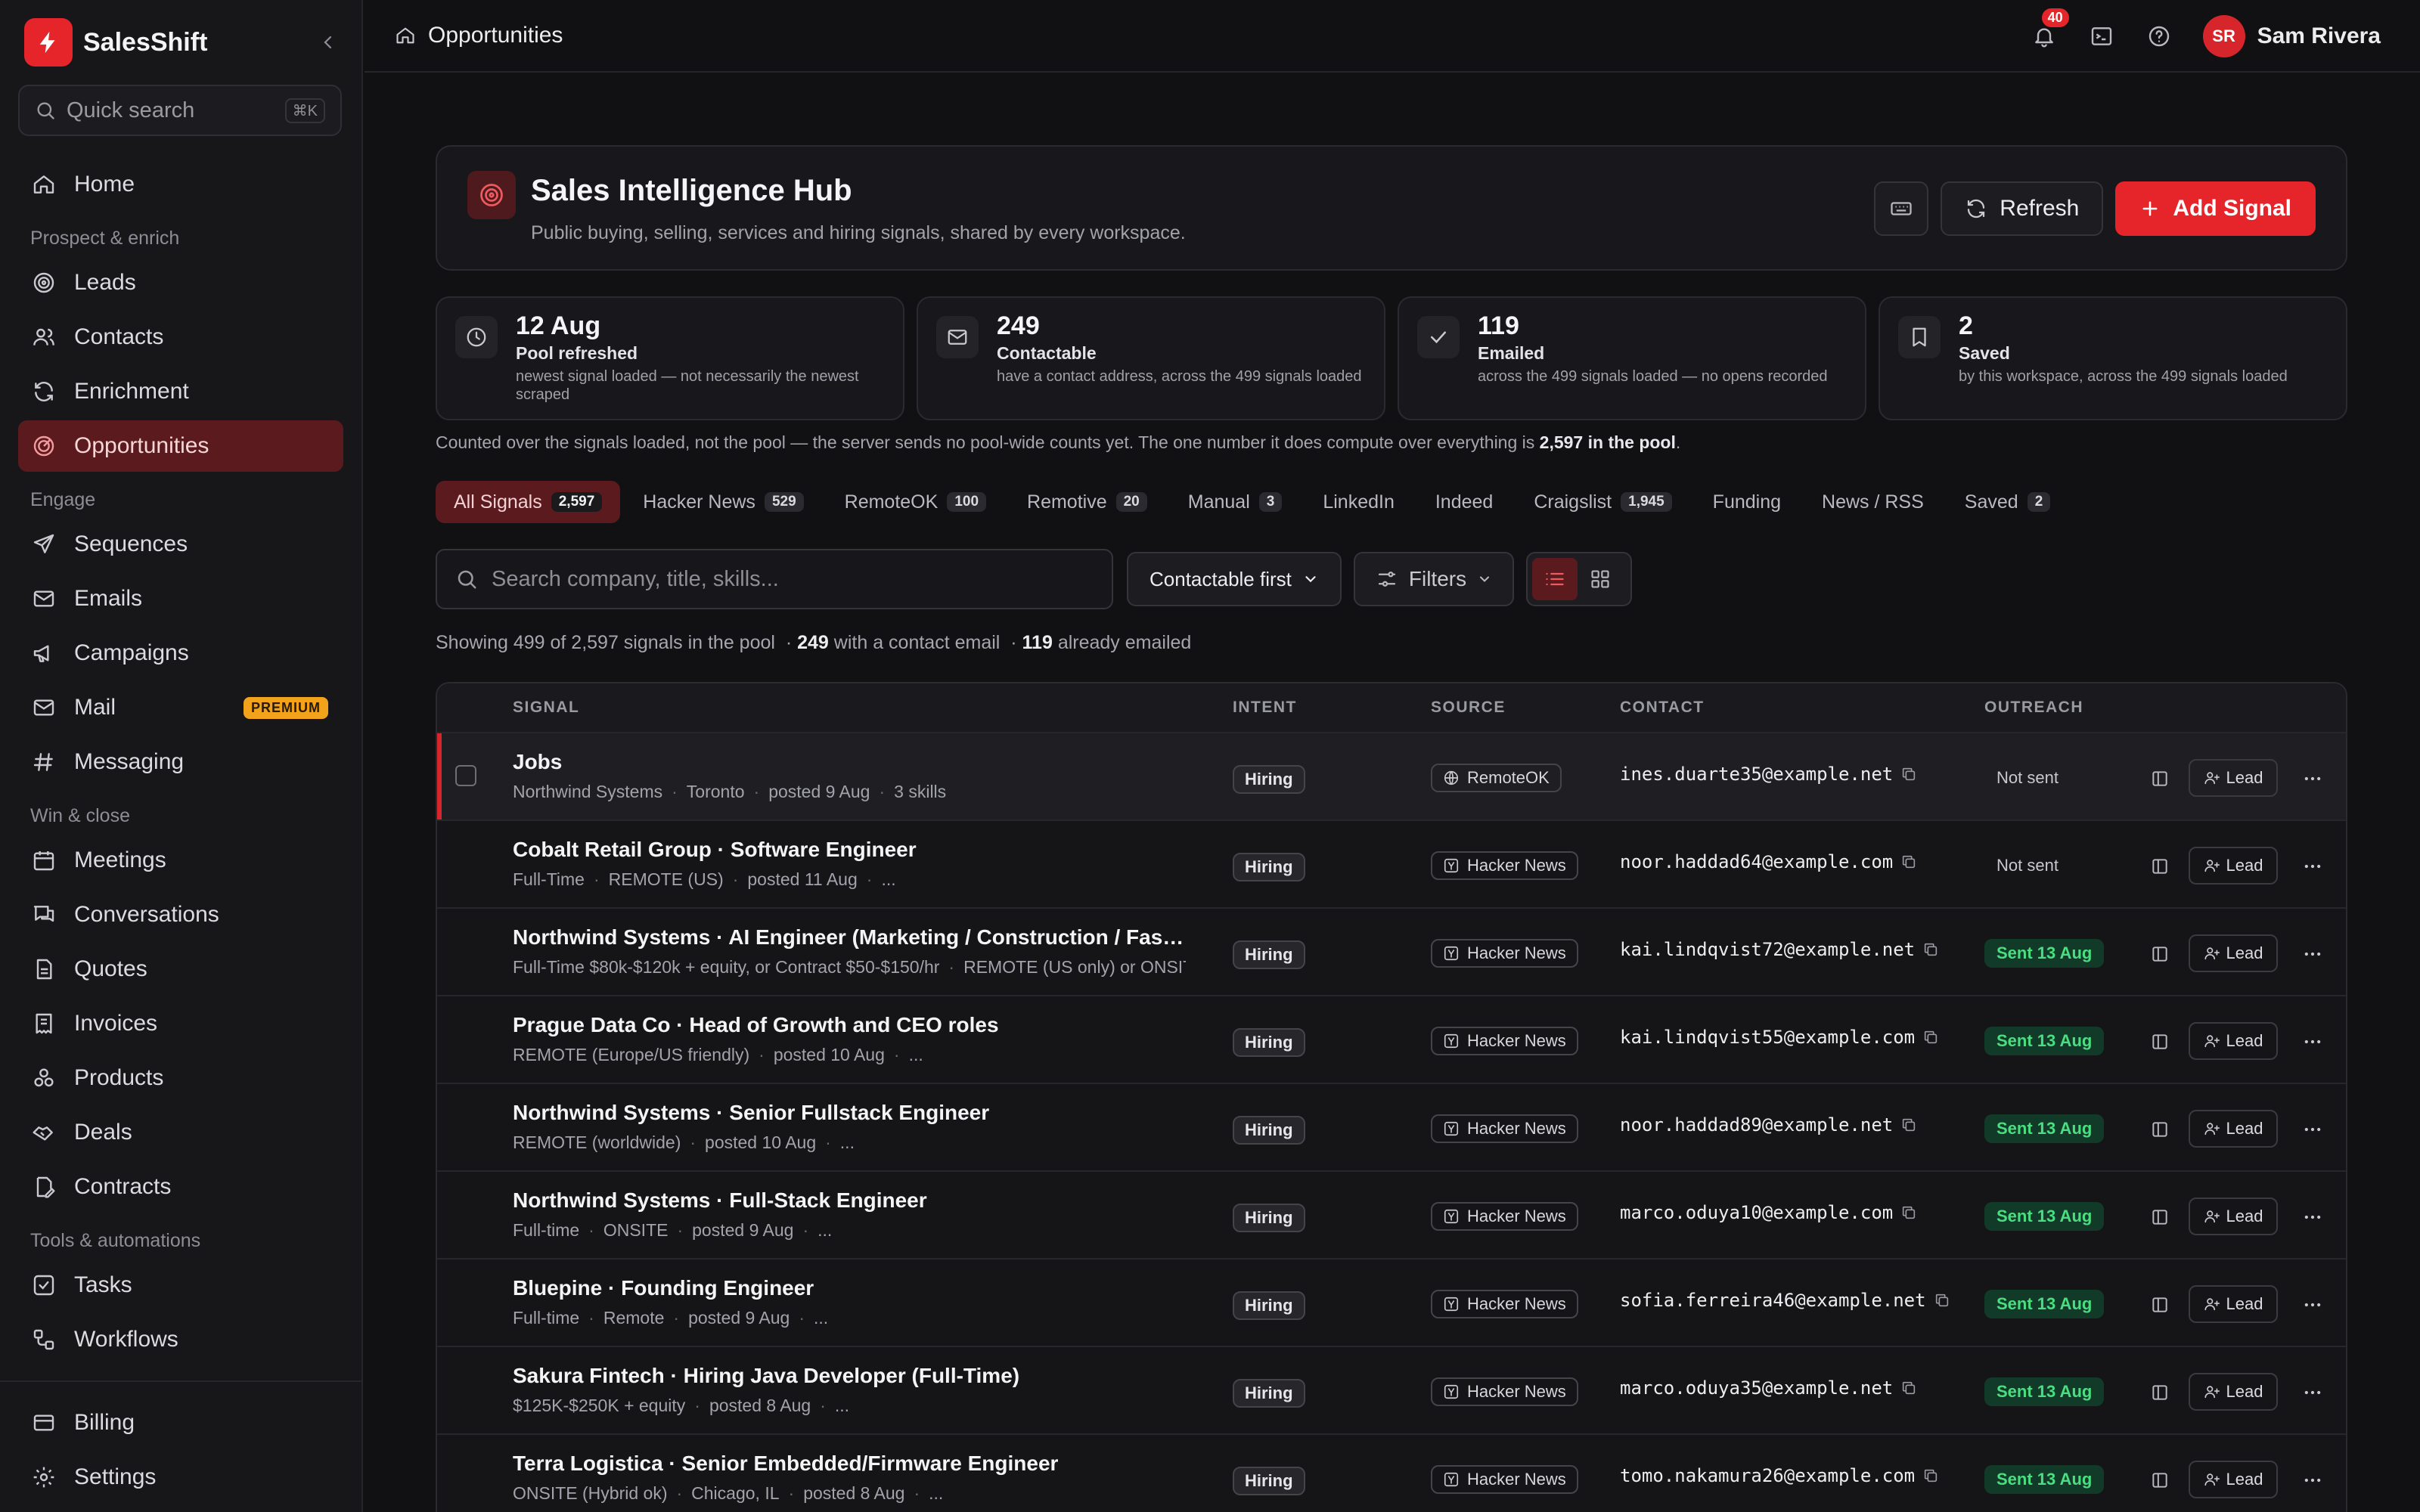 The width and height of the screenshot is (2420, 1512). What do you see at coordinates (180, 391) in the screenshot?
I see `nav-enrichment: Enrichment` at bounding box center [180, 391].